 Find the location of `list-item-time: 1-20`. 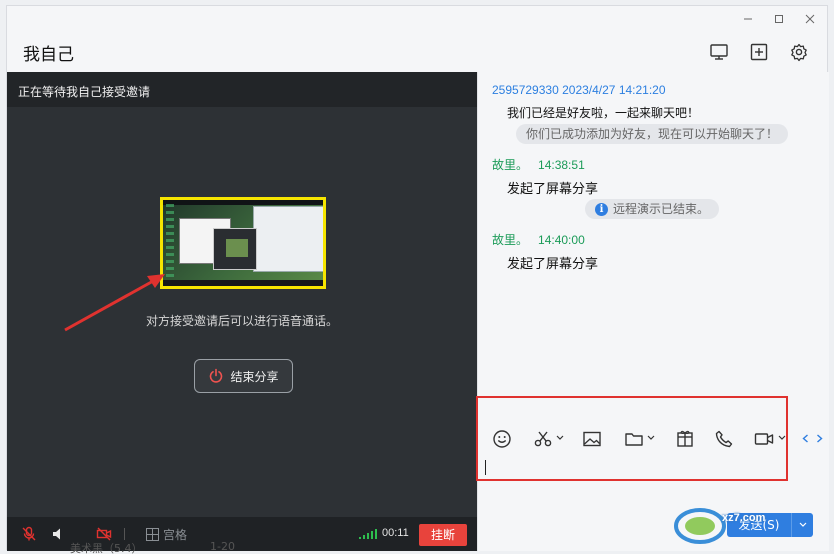

list-item-time: 1-20 is located at coordinates (222, 546).